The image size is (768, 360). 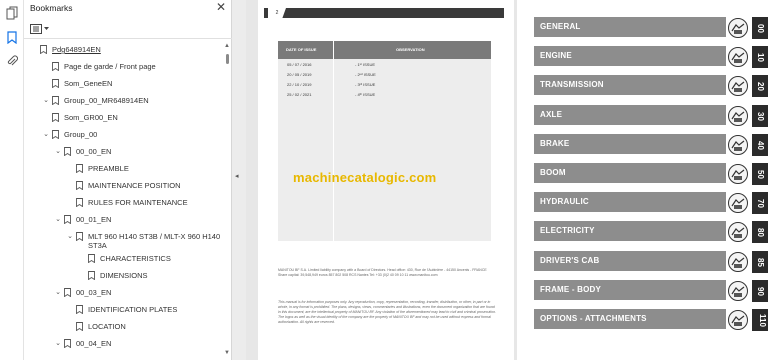 I want to click on chapter-bar: GENERAL, so click(x=630, y=27).